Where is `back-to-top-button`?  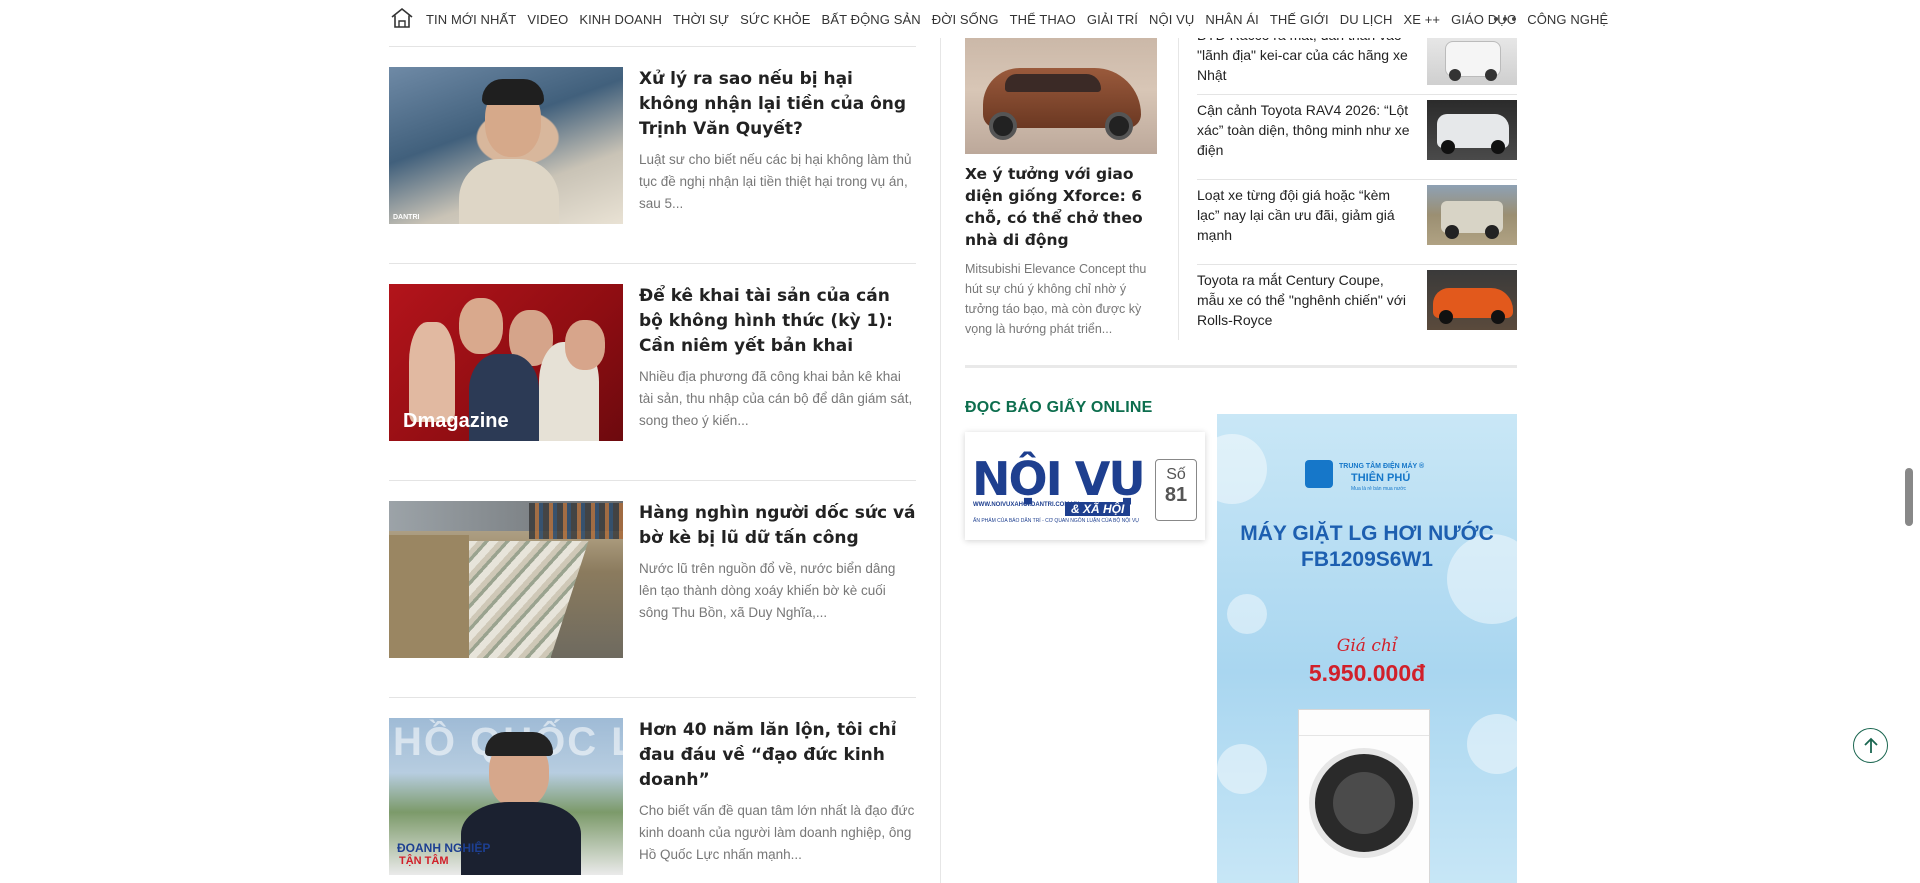
back-to-top-button is located at coordinates (1870, 745).